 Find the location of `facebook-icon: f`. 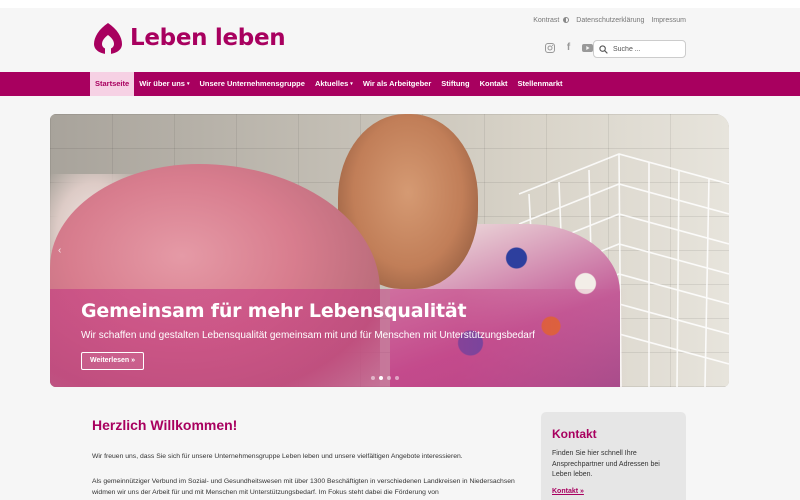

facebook-icon: f is located at coordinates (568, 47).